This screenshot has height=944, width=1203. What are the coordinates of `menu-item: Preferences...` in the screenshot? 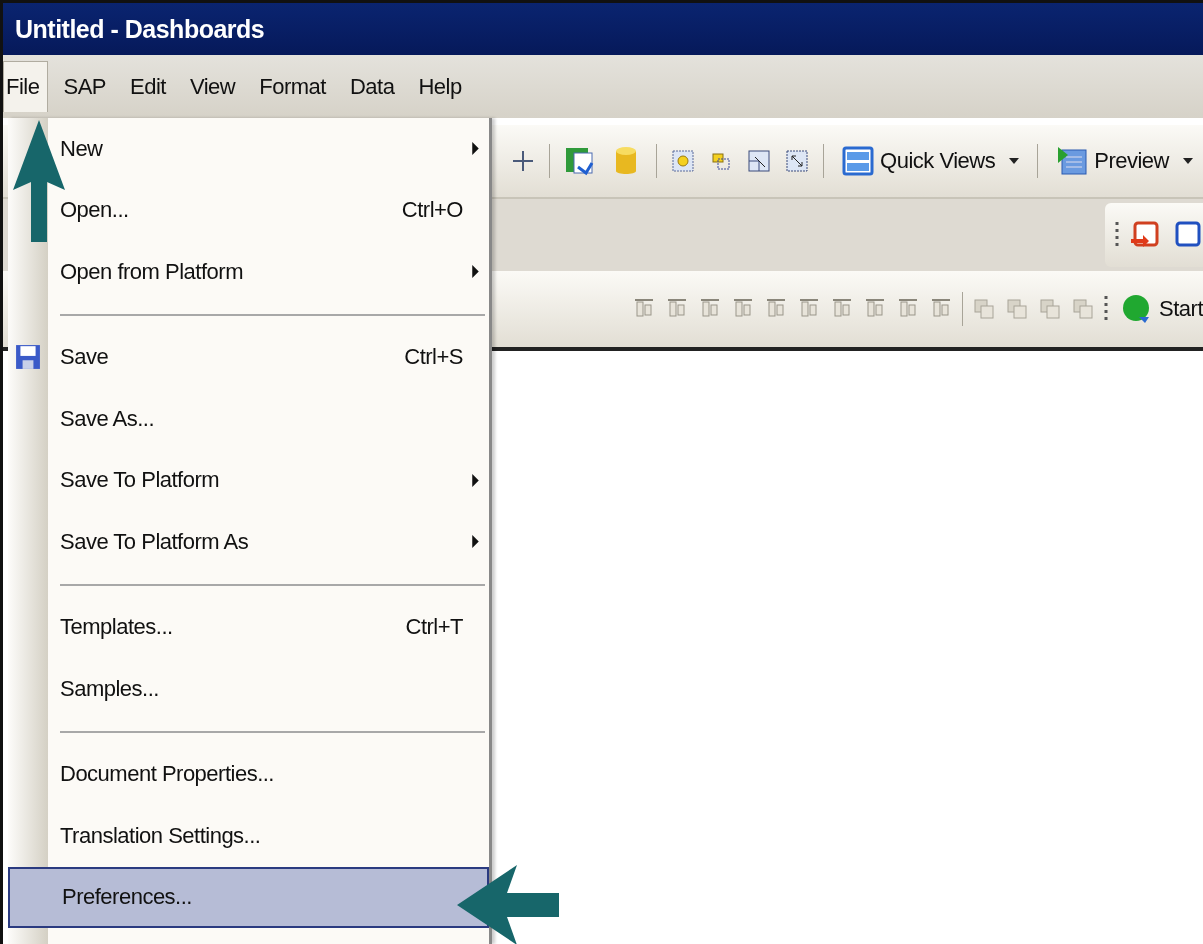 It's located at (248, 897).